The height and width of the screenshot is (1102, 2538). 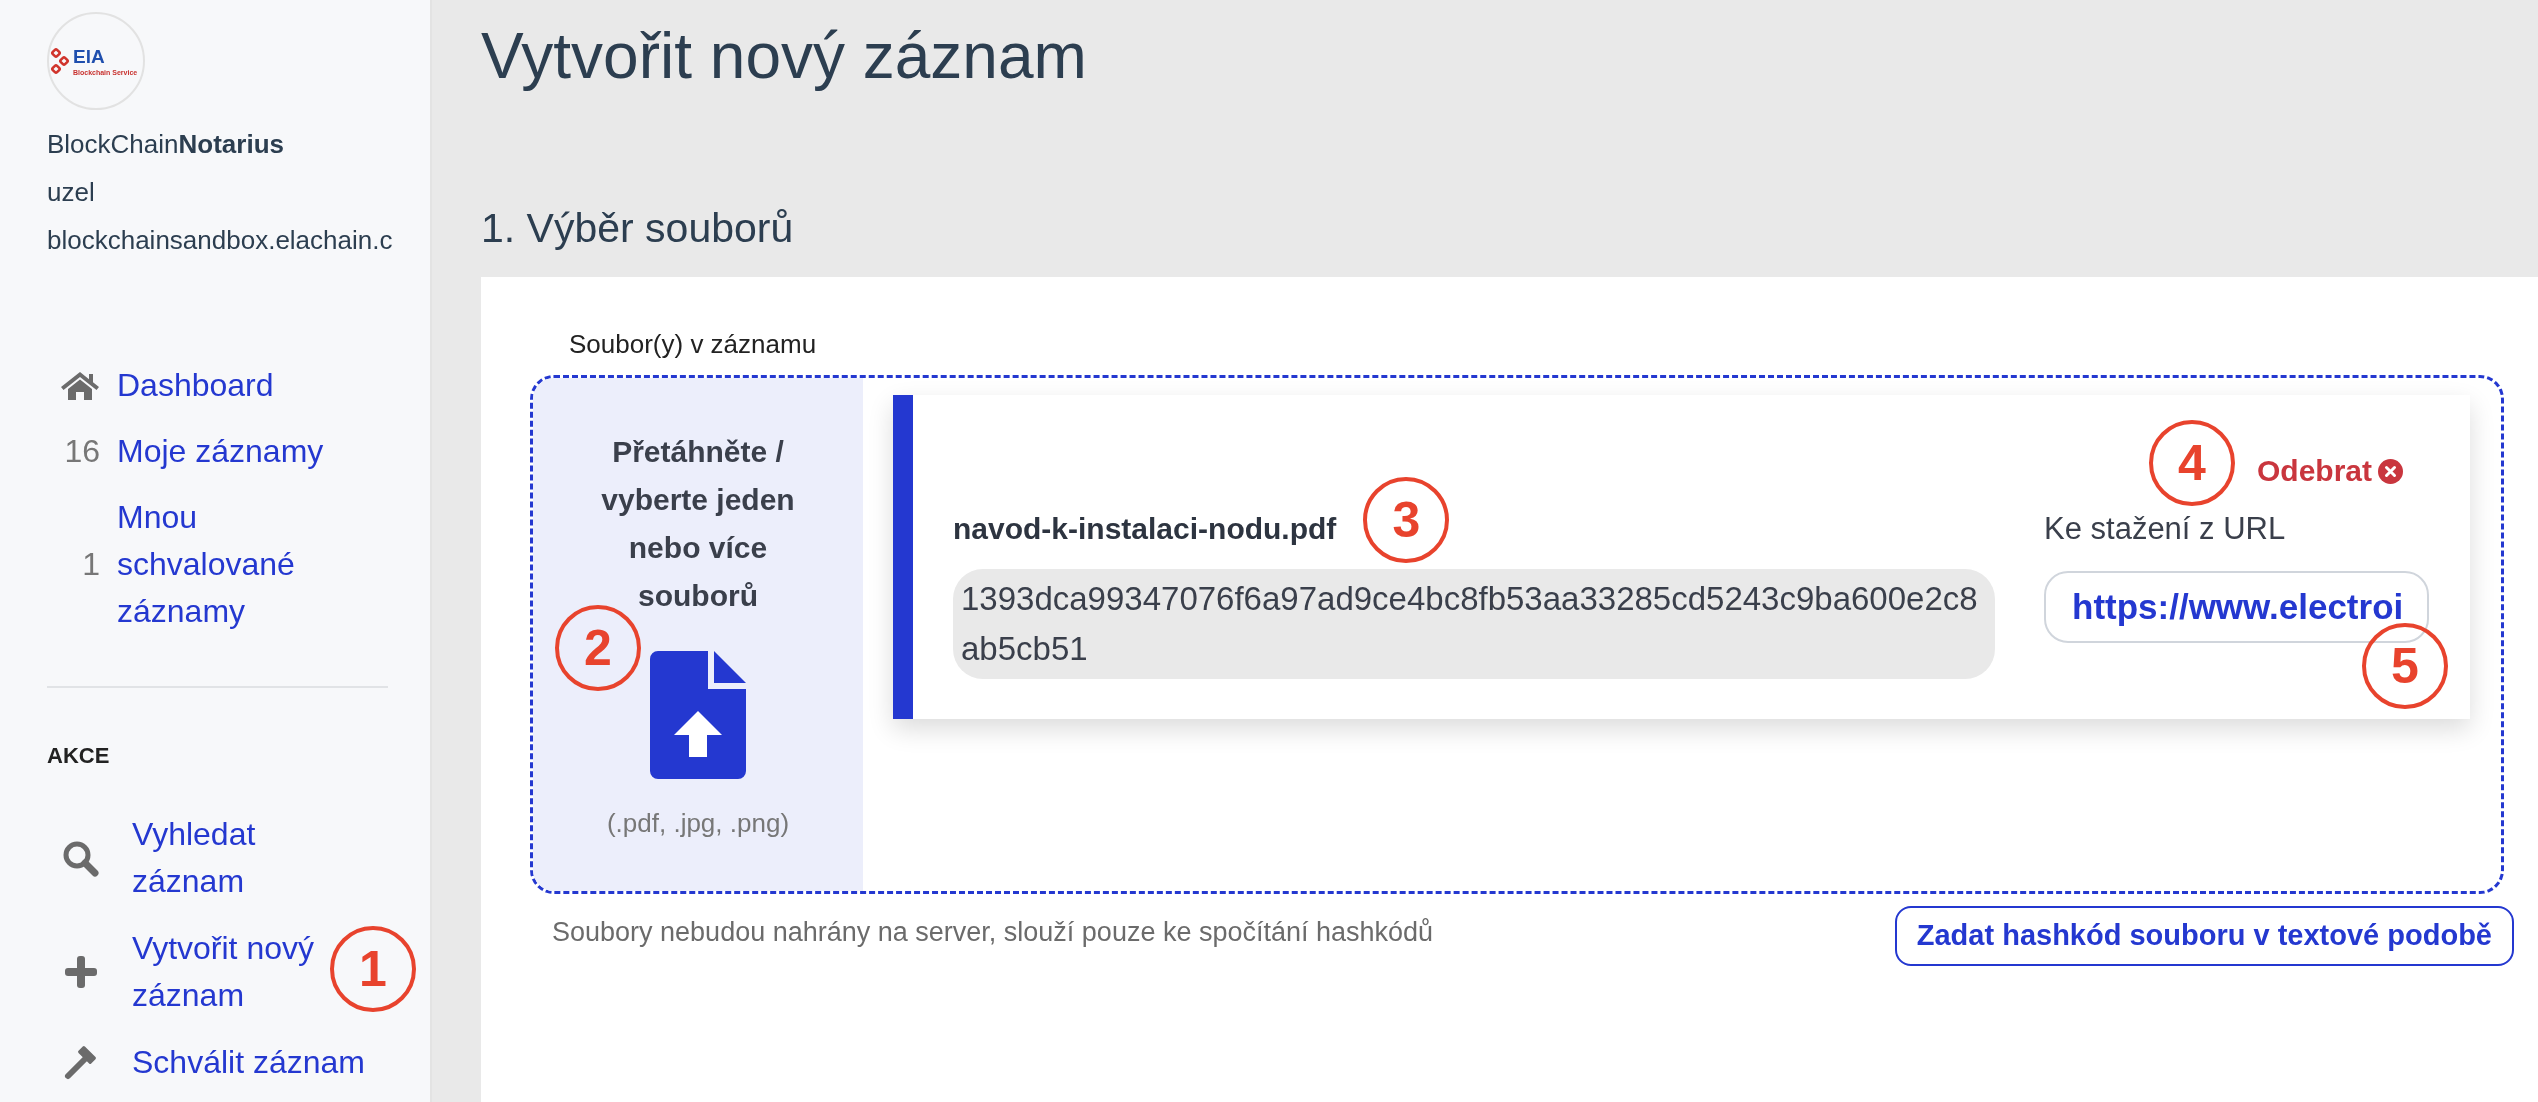 I want to click on chain-link-icon, so click(x=60, y=61).